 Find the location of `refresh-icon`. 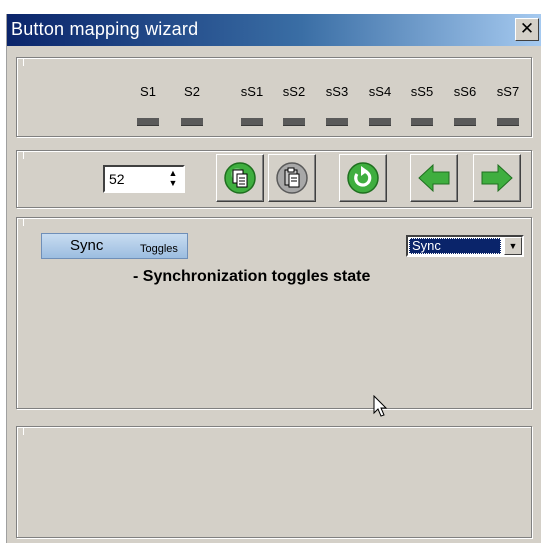

refresh-icon is located at coordinates (363, 178).